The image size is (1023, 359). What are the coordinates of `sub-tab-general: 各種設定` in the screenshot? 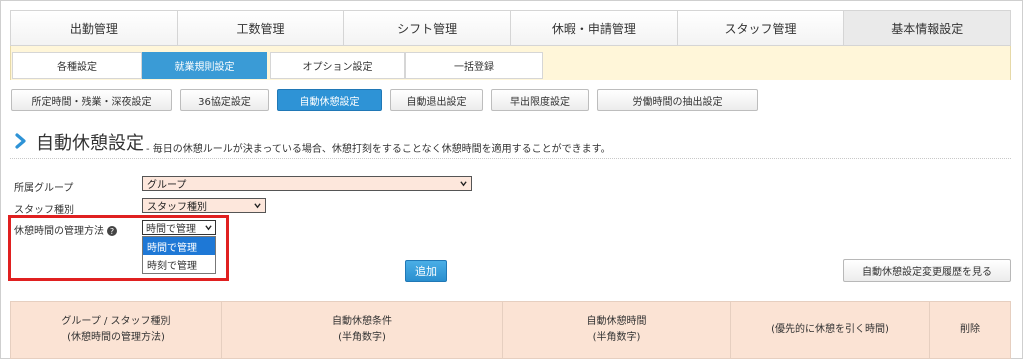 It's located at (77, 65).